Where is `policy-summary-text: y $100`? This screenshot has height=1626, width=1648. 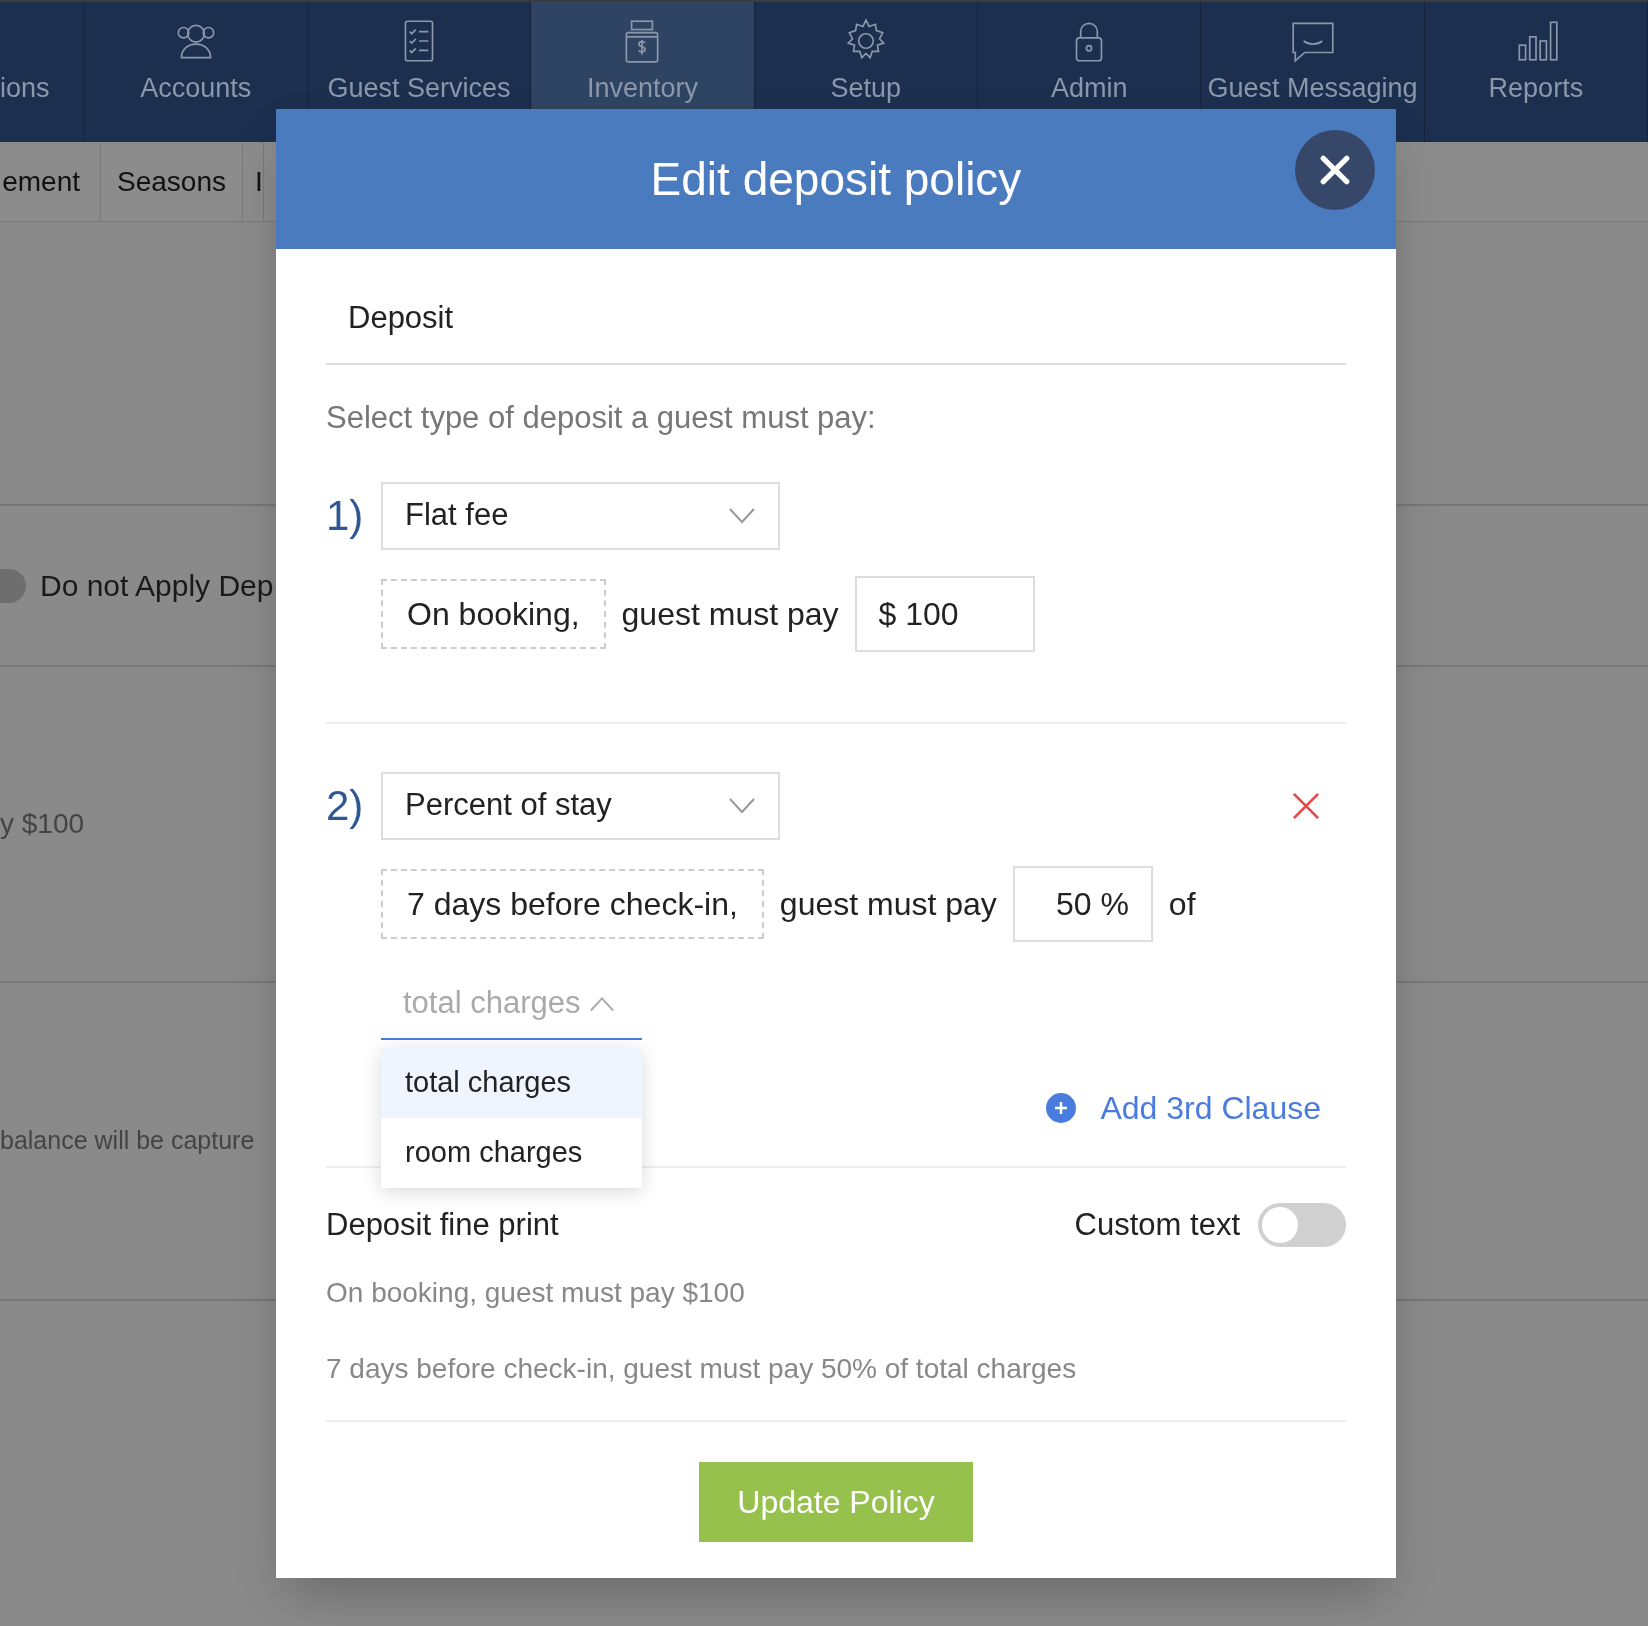
policy-summary-text: y $100 is located at coordinates (42, 824).